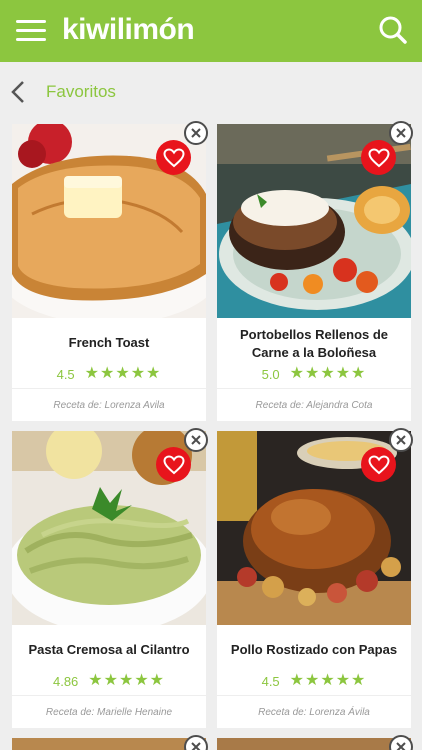  What do you see at coordinates (109, 342) in the screenshot?
I see `recipe-title: French Toast` at bounding box center [109, 342].